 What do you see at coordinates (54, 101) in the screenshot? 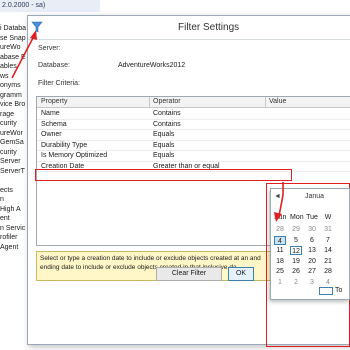
I see `column-header-property: Property` at bounding box center [54, 101].